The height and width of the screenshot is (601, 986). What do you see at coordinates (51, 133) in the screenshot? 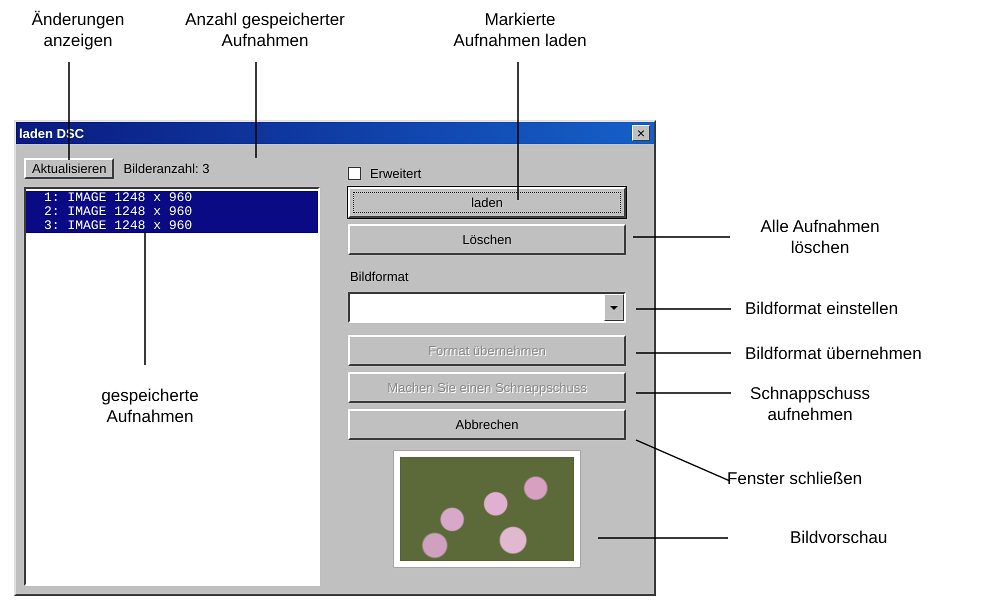
I see `window-title: laden DSC` at bounding box center [51, 133].